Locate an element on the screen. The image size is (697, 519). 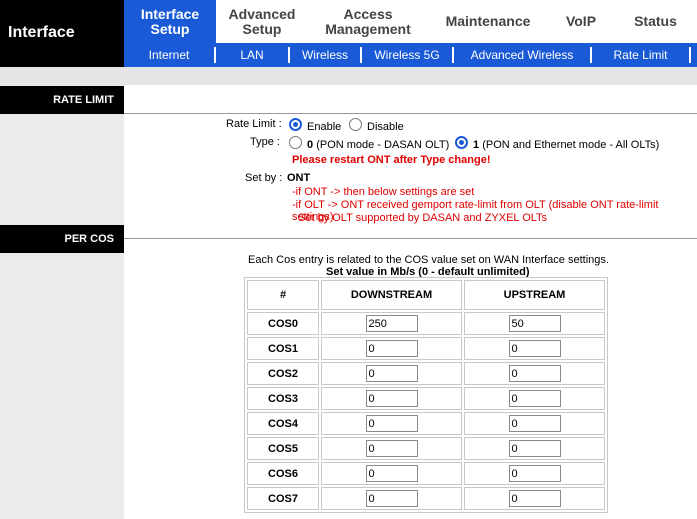
cos-name: COS6 is located at coordinates (283, 473).